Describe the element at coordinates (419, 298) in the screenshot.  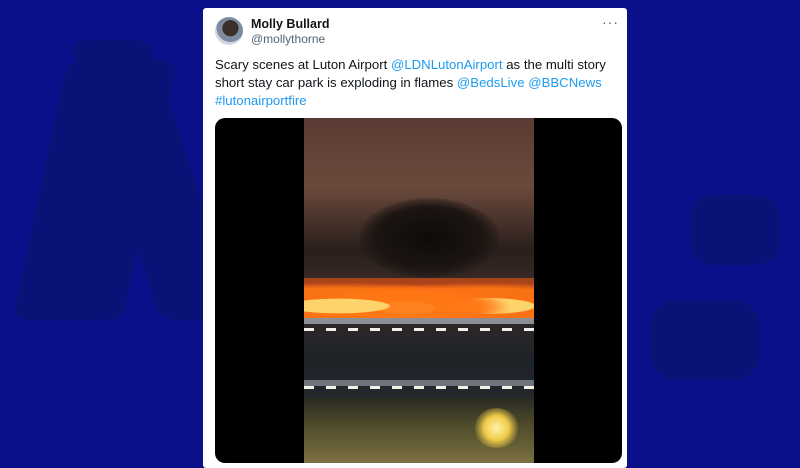
I see `flames` at that location.